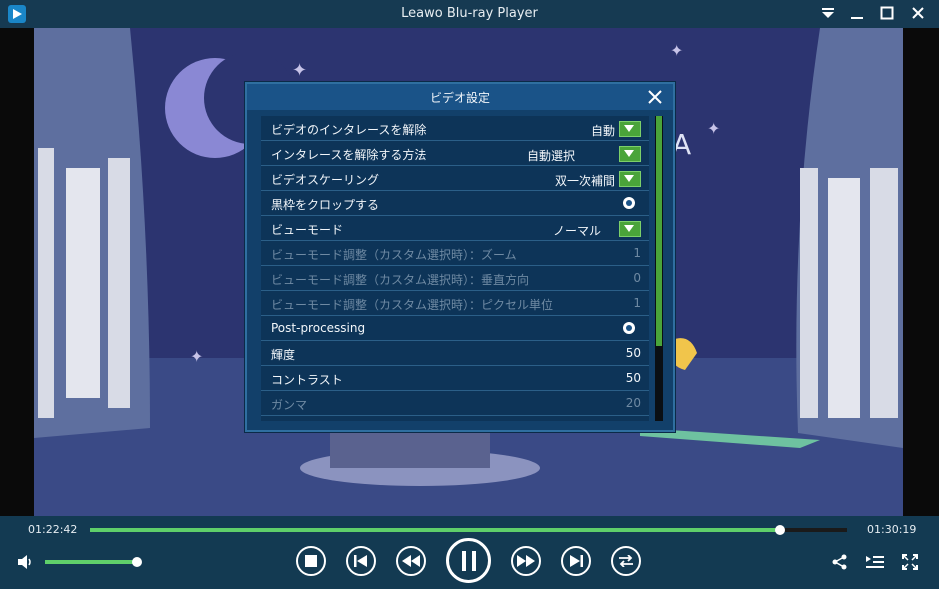 This screenshot has width=939, height=589. I want to click on current-time: 01:22:42, so click(53, 529).